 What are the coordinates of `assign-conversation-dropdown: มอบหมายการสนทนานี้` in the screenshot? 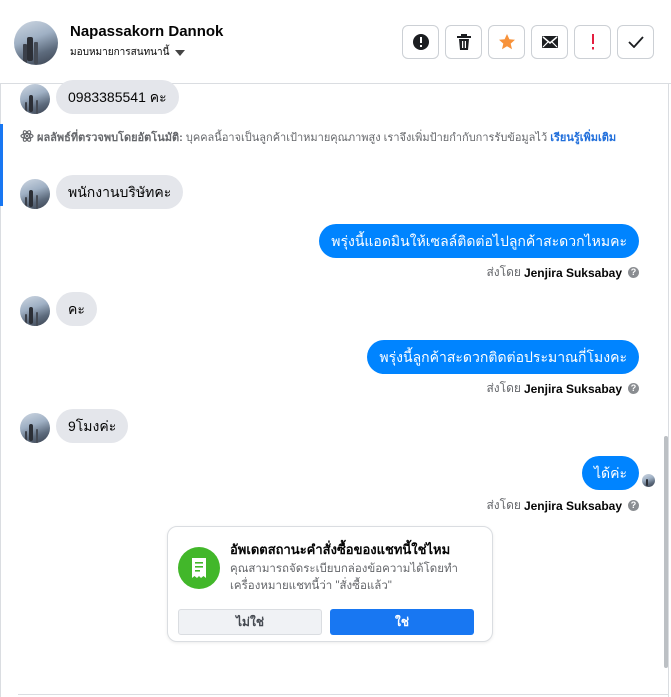 It's located at (128, 52).